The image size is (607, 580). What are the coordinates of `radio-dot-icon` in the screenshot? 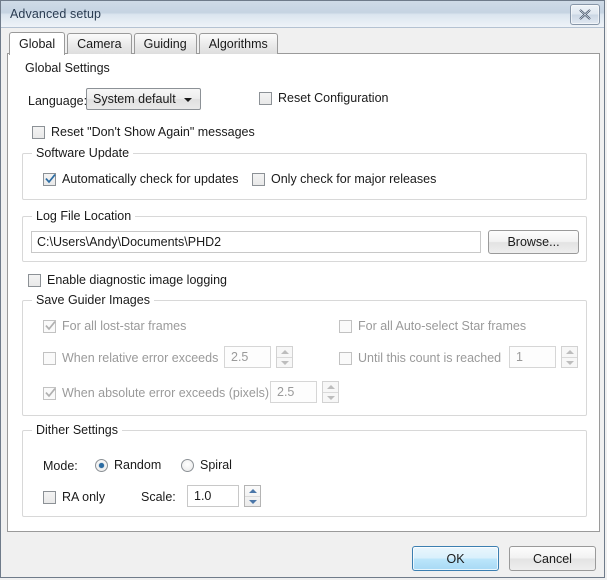 It's located at (101, 465).